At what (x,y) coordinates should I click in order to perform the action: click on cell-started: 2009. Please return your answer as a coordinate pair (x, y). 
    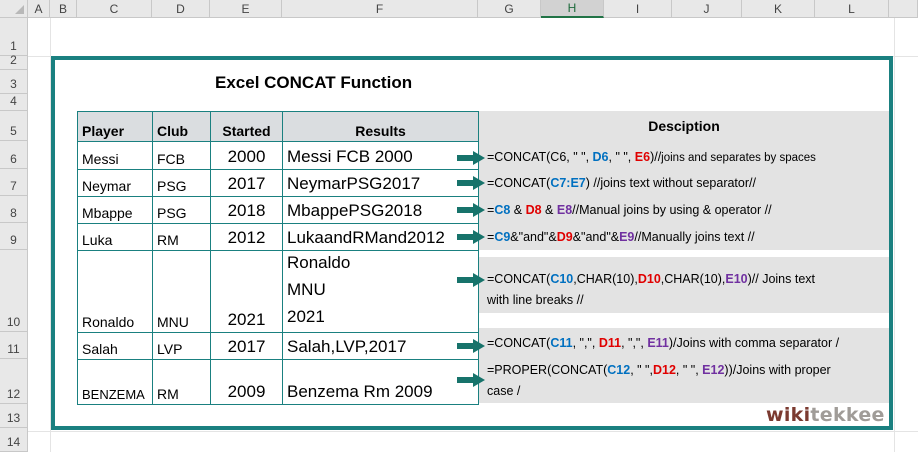
    Looking at the image, I should click on (246, 382).